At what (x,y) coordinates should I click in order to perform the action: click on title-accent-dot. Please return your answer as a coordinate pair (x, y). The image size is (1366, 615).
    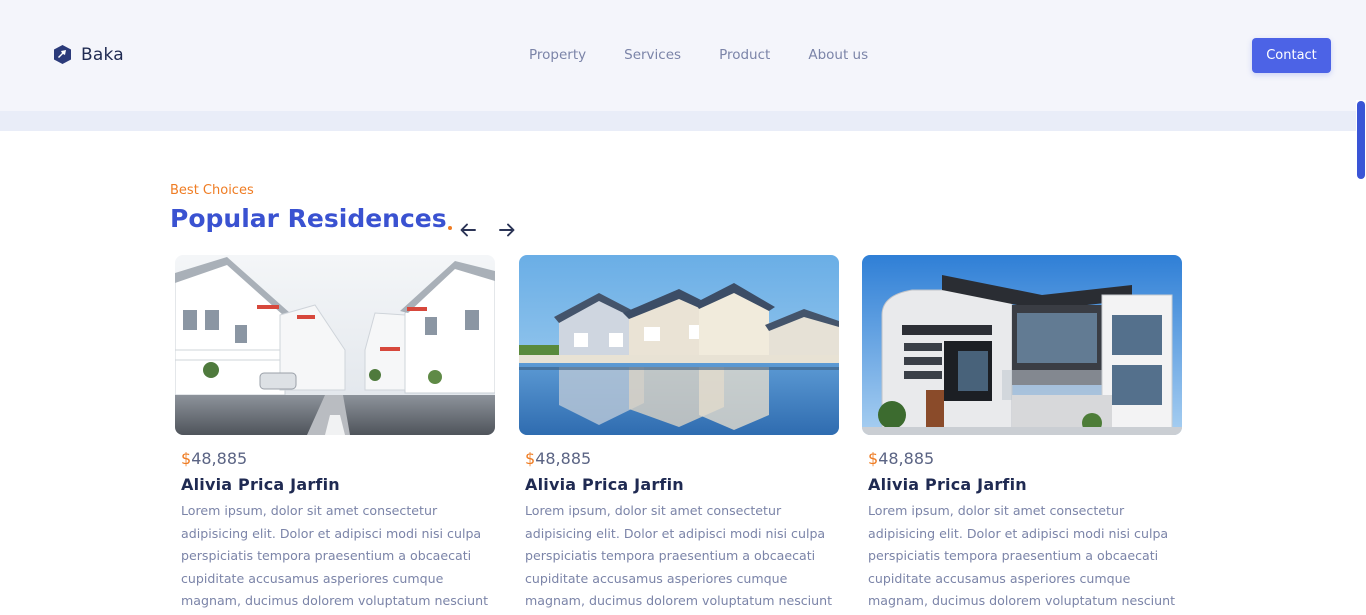
    Looking at the image, I should click on (450, 228).